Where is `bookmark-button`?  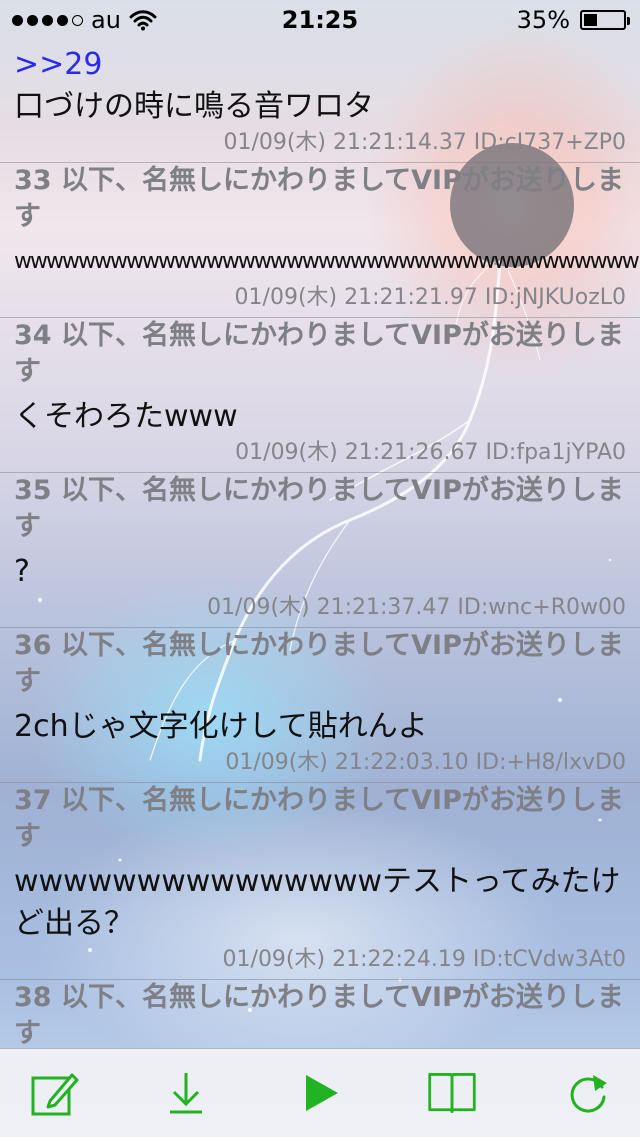
bookmark-button is located at coordinates (452, 1093).